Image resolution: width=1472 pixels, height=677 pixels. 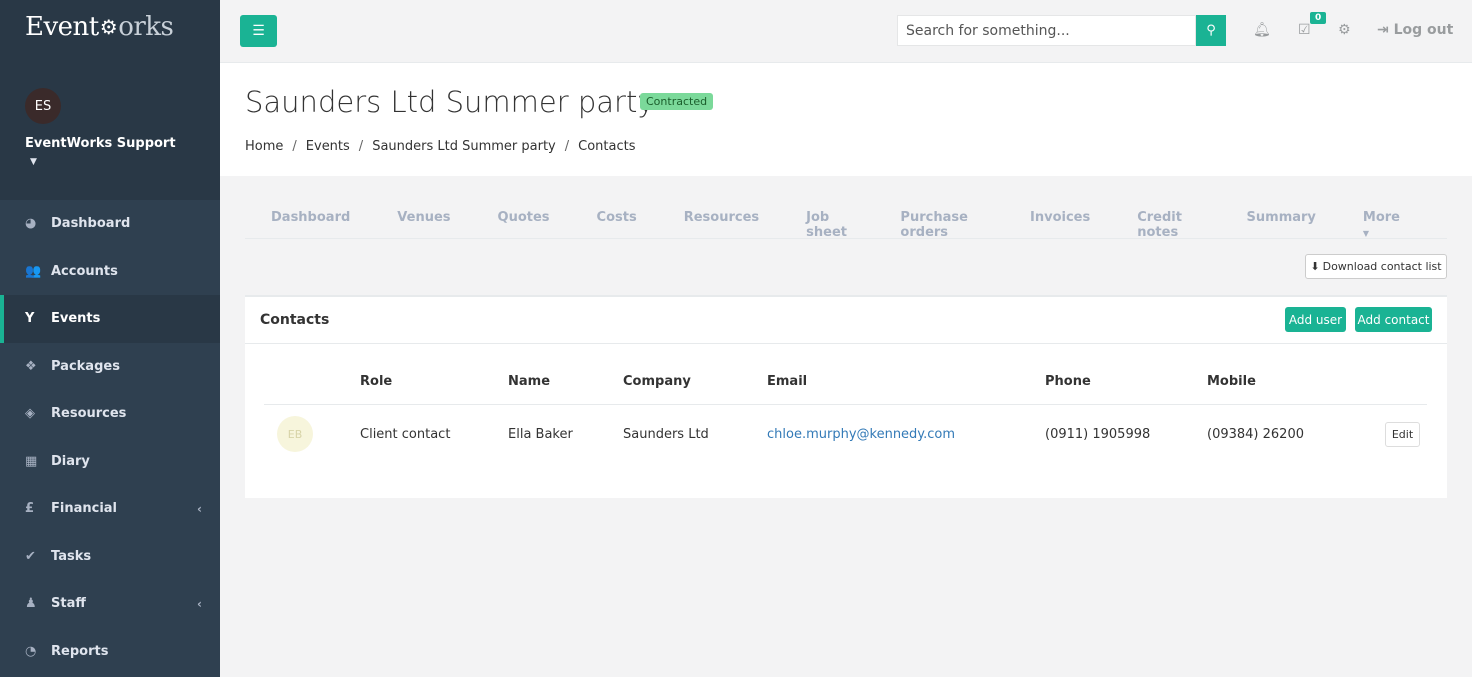 I want to click on sidebar-item-label: Accounts, so click(x=84, y=271).